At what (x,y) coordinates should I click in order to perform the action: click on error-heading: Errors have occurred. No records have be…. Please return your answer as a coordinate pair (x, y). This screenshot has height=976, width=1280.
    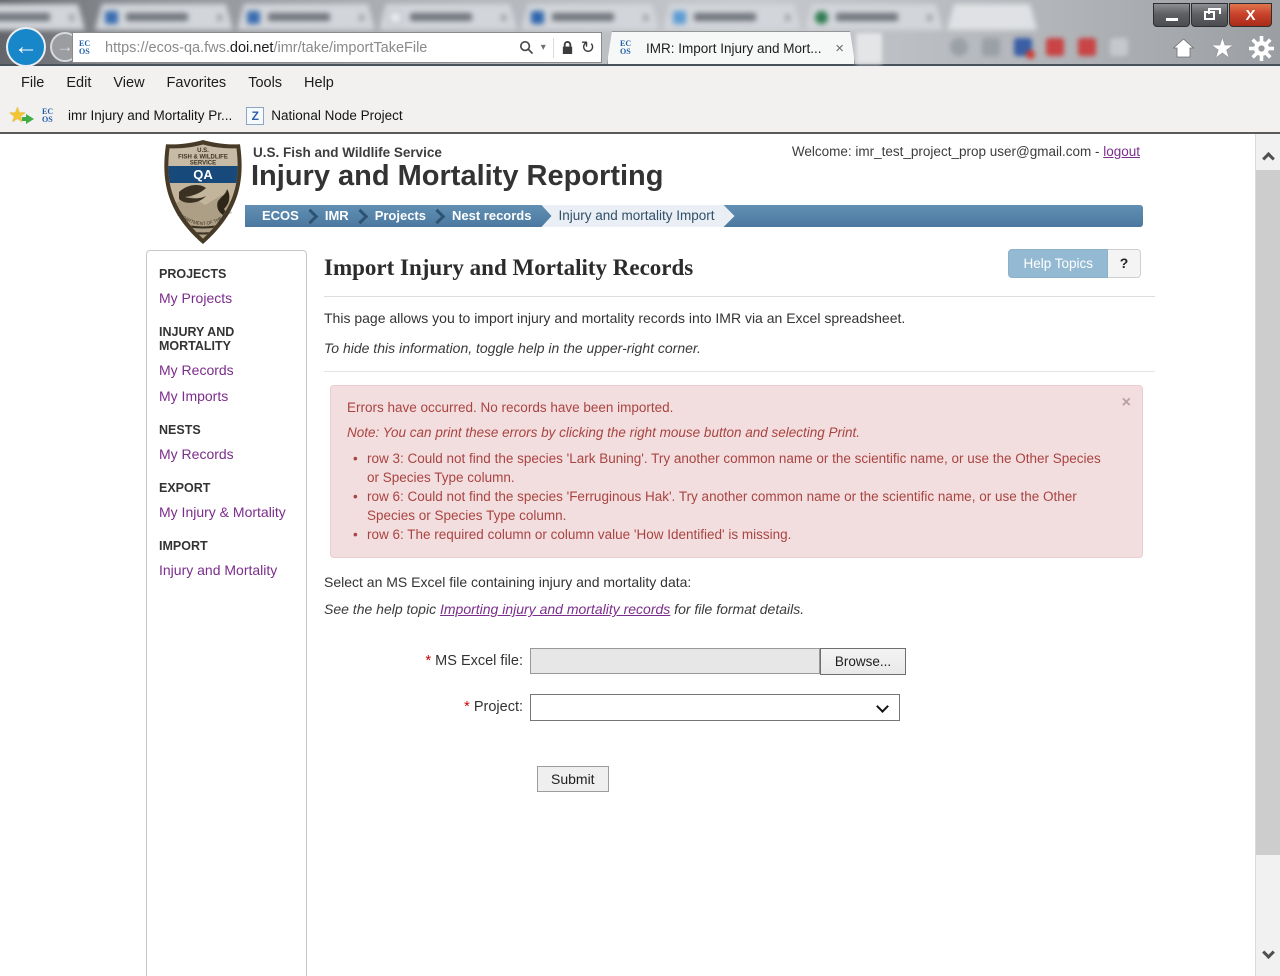
    Looking at the image, I should click on (510, 407).